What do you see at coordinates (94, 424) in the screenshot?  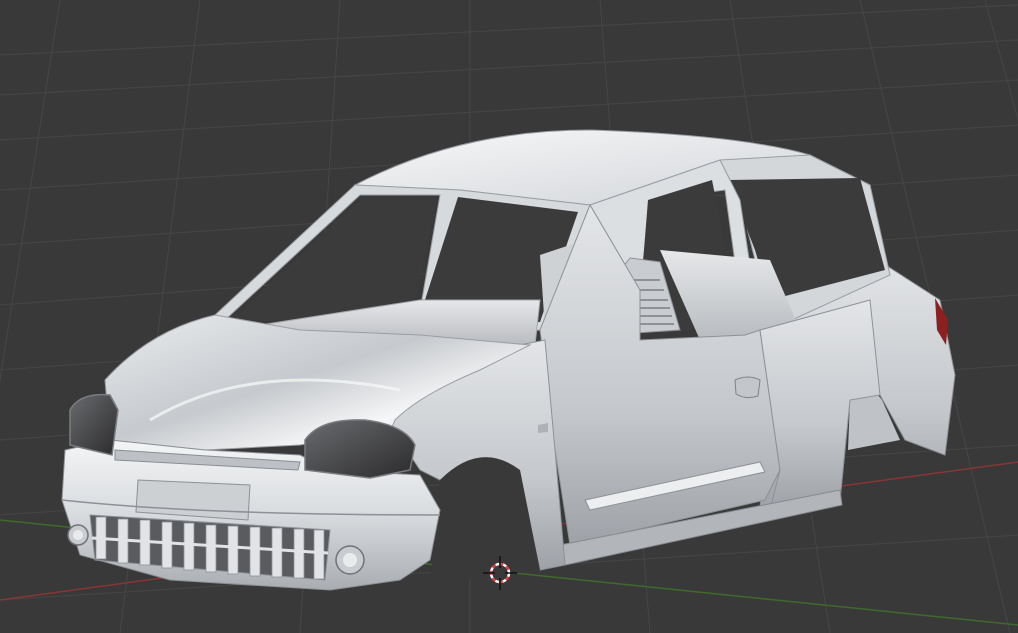 I see `headlight-left` at bounding box center [94, 424].